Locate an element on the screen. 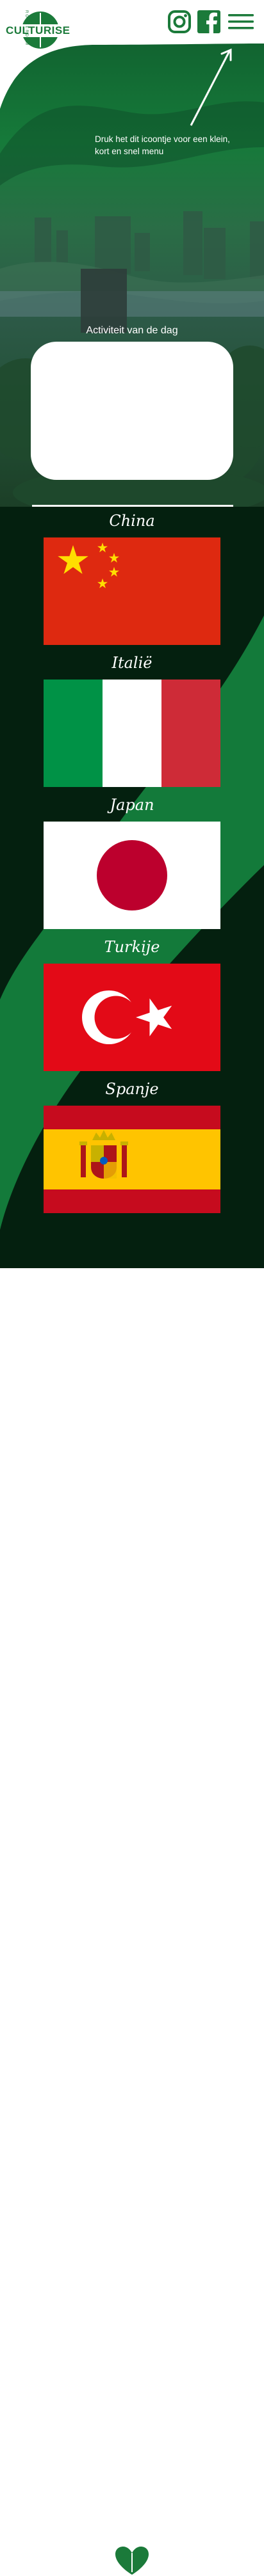 Image resolution: width=264 pixels, height=2576 pixels. turkey-flag-icon is located at coordinates (132, 1018).